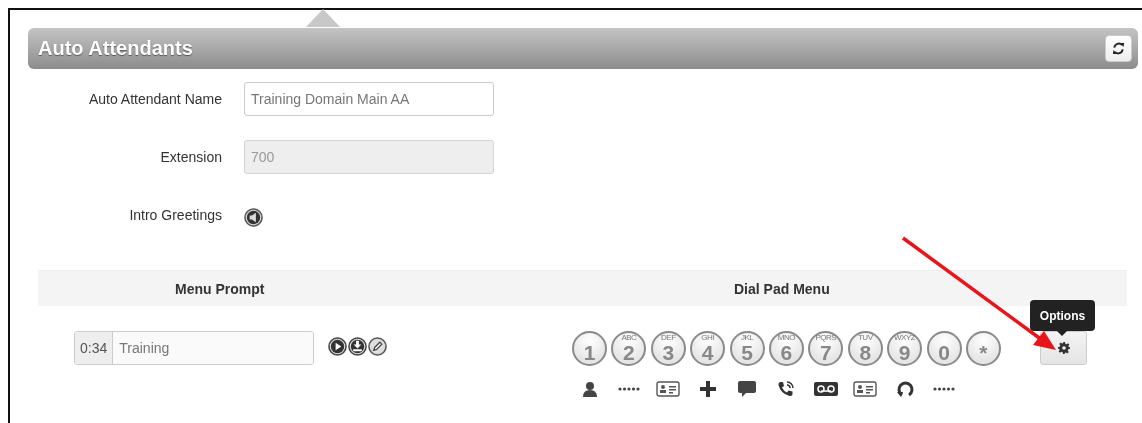  Describe the element at coordinates (707, 389) in the screenshot. I see `plus-icon` at that location.